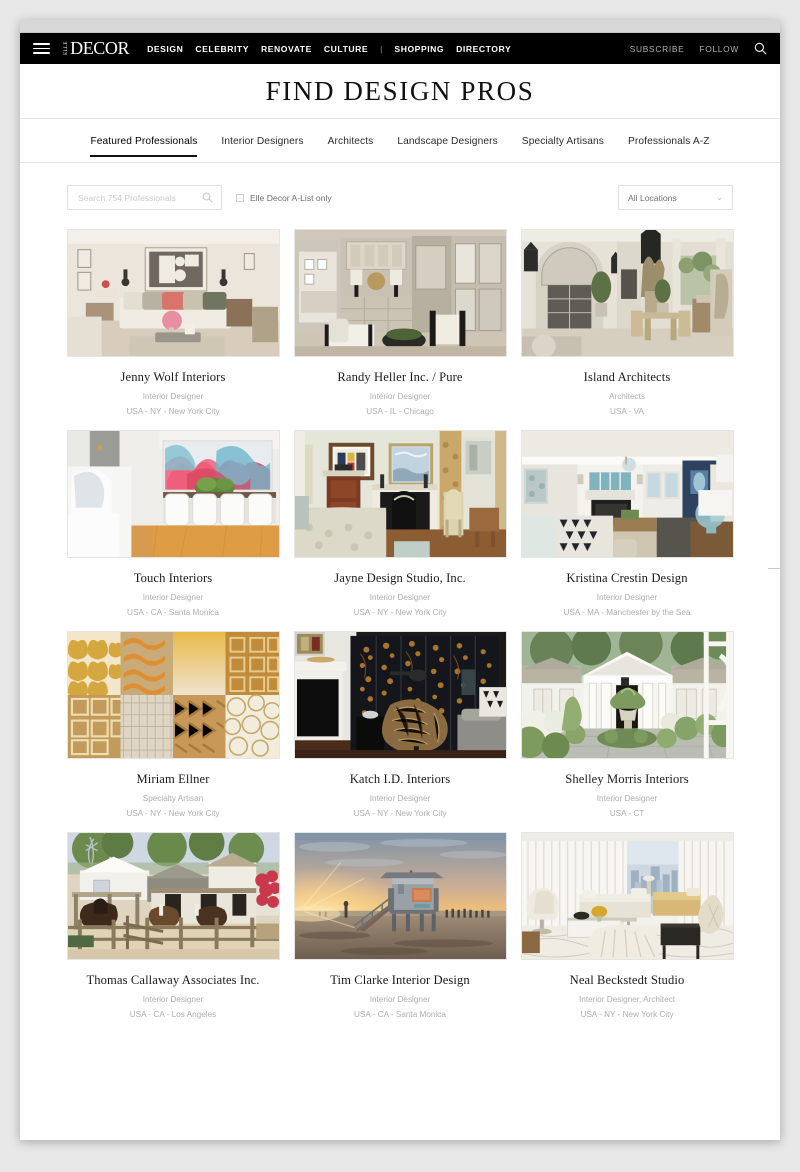 The height and width of the screenshot is (1172, 800). Describe the element at coordinates (483, 49) in the screenshot. I see `nav-link-directory: DIRECTORY` at that location.